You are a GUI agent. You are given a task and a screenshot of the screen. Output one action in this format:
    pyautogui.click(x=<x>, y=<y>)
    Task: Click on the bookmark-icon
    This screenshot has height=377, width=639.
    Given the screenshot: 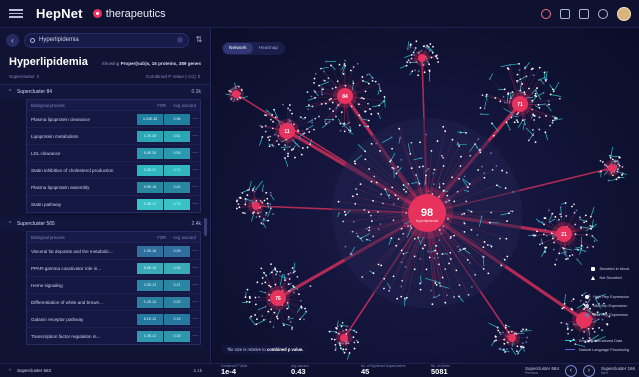 What is the action you would take?
    pyautogui.click(x=584, y=14)
    